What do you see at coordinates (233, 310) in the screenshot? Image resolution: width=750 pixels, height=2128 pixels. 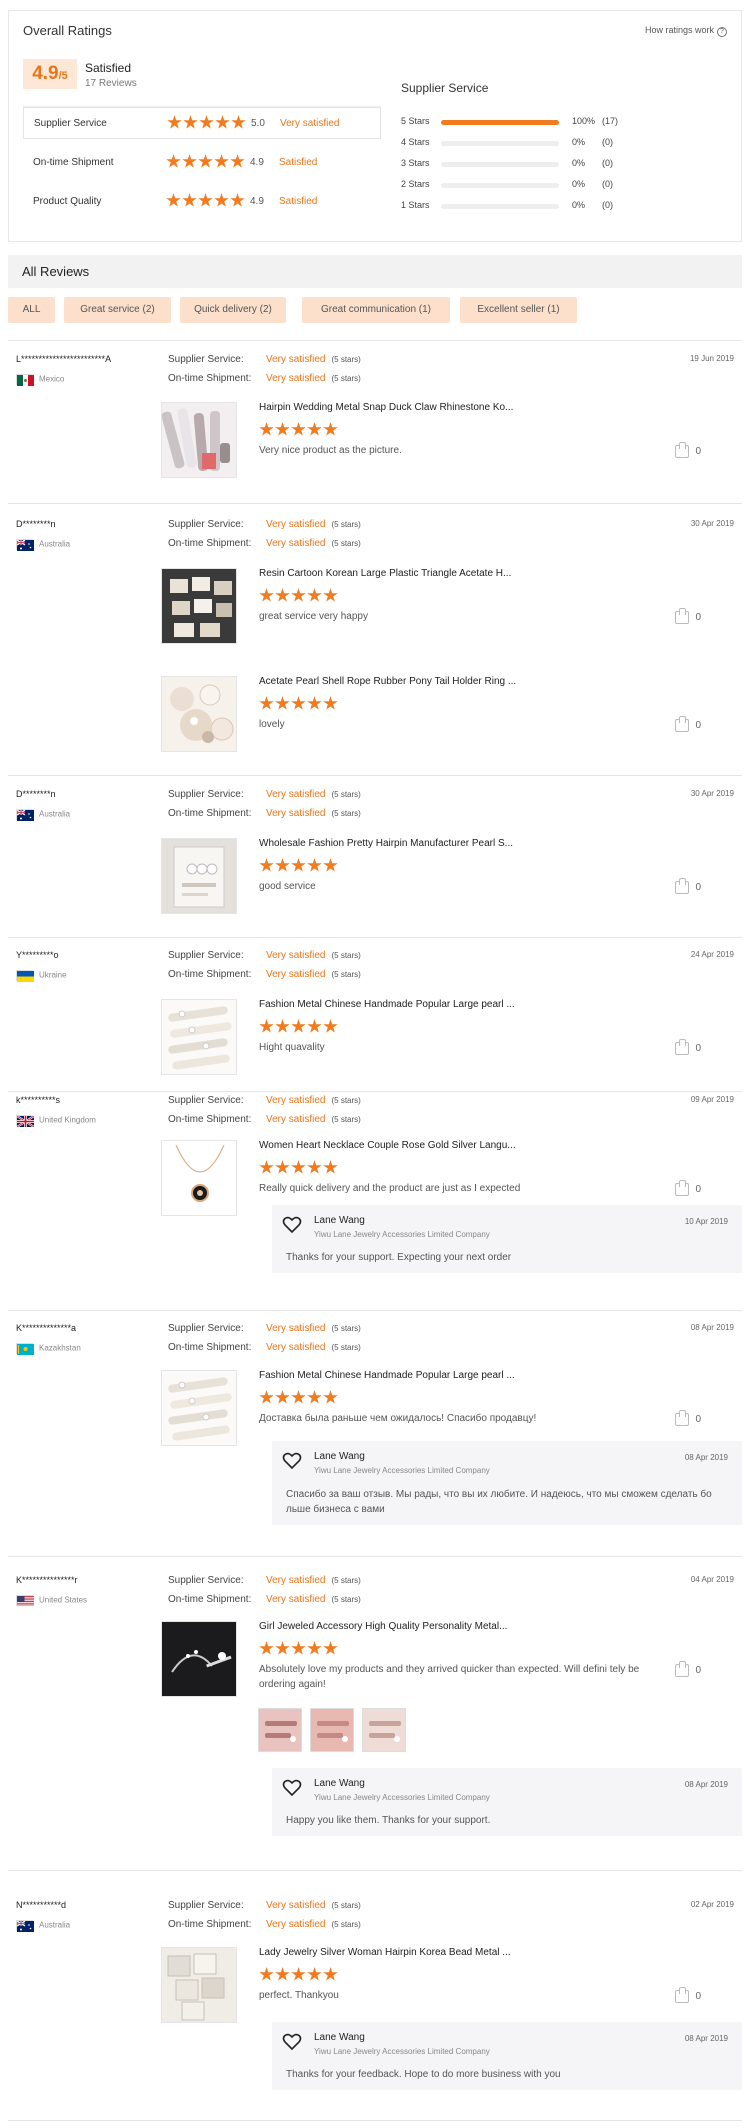 I see `filter-chip-quick-delivery: Quick delivery (2)` at bounding box center [233, 310].